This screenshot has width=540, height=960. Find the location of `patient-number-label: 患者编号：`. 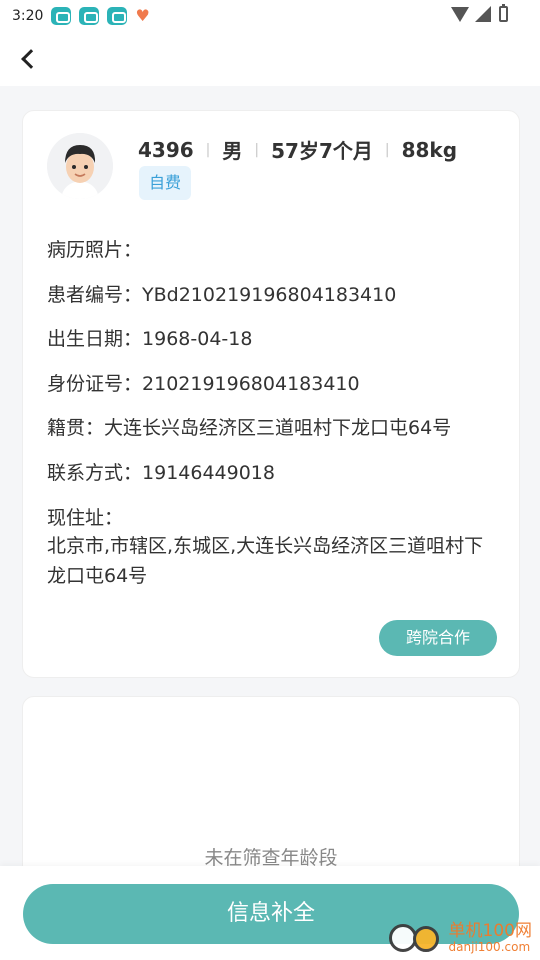

patient-number-label: 患者编号： is located at coordinates (95, 295).